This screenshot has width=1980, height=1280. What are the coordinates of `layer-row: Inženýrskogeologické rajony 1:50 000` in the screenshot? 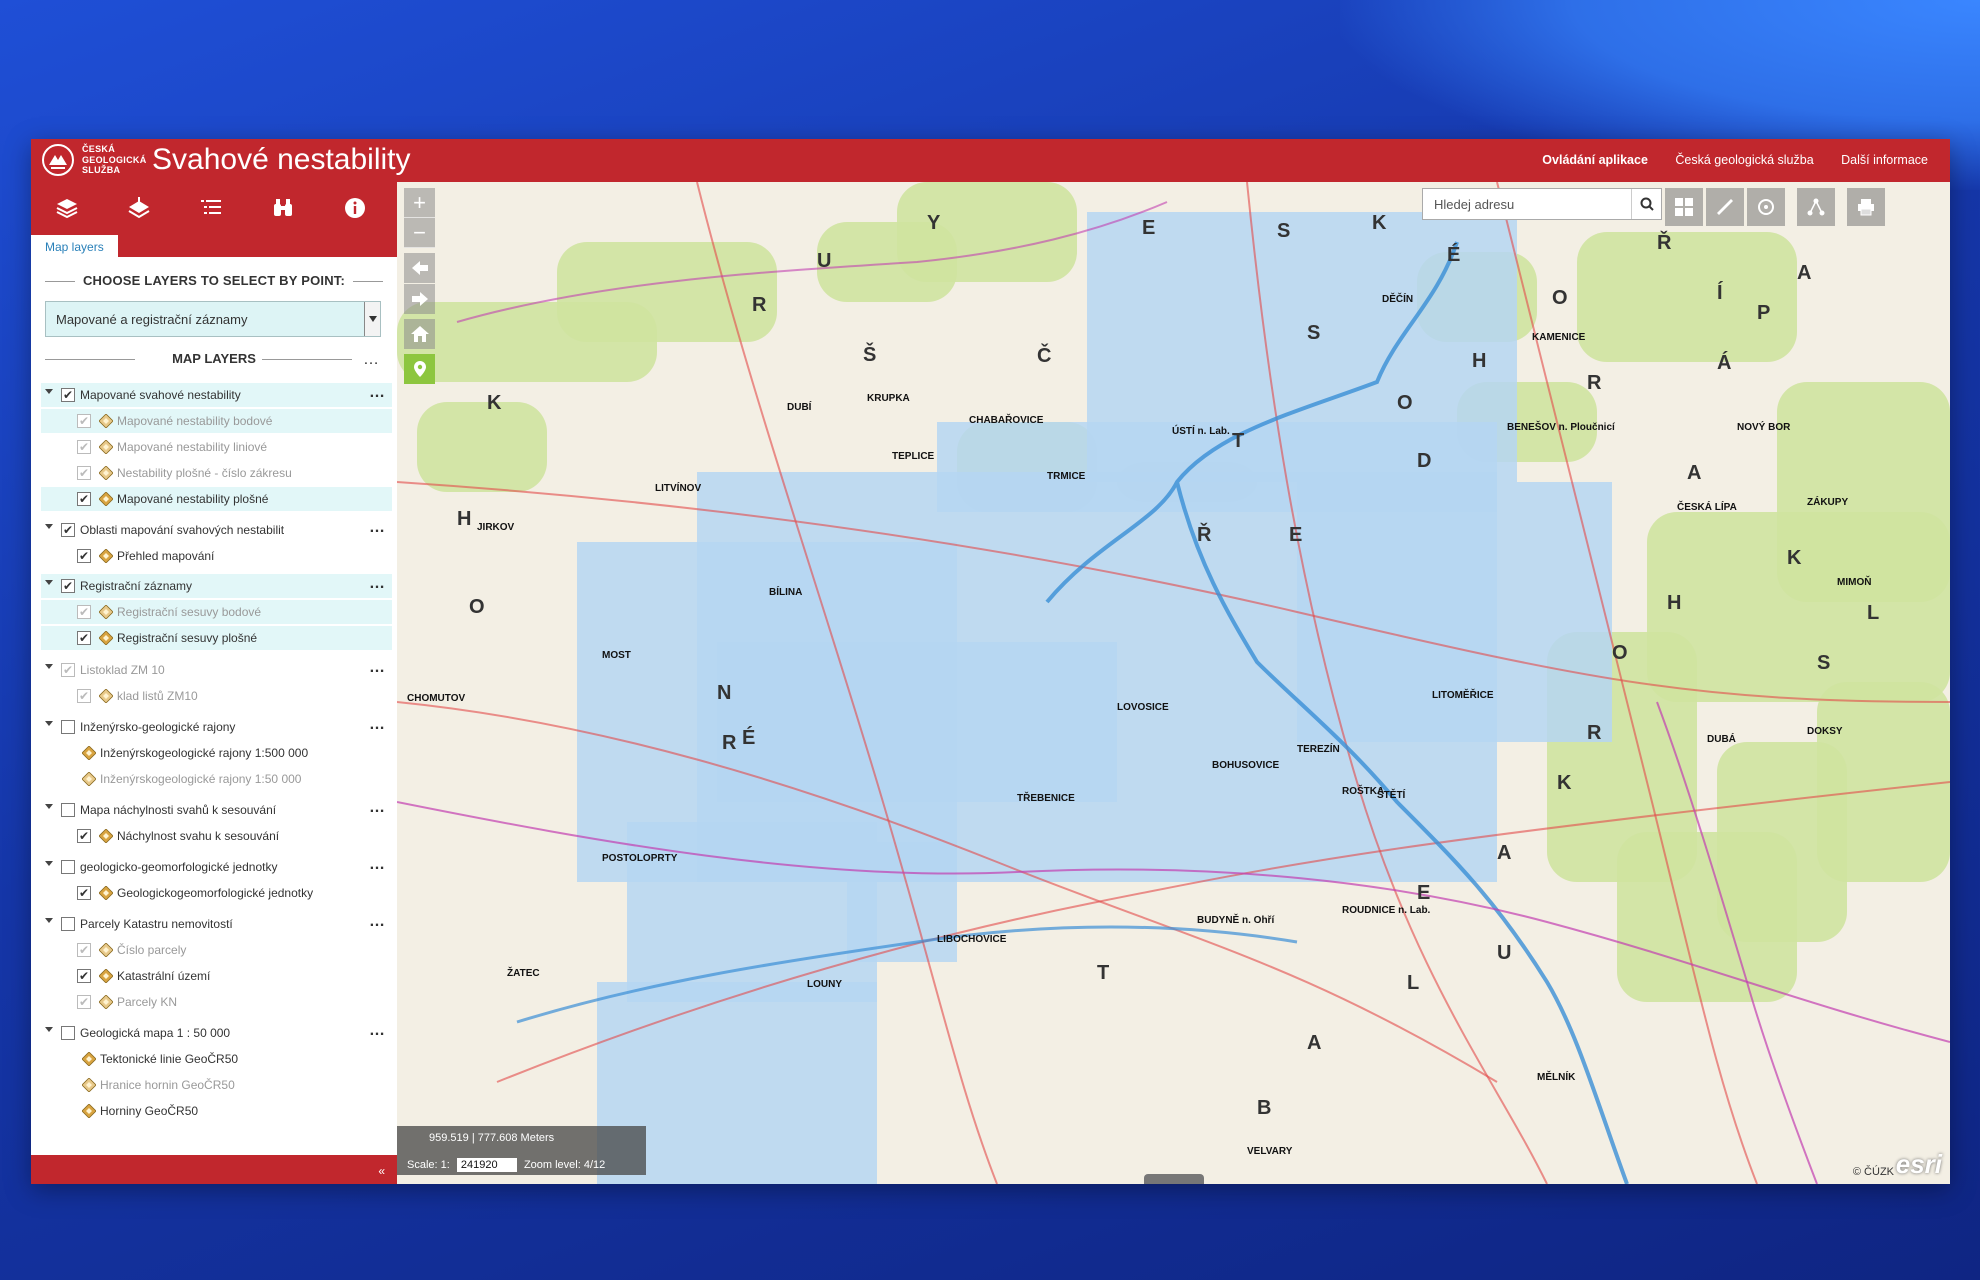 It's located at (216, 779).